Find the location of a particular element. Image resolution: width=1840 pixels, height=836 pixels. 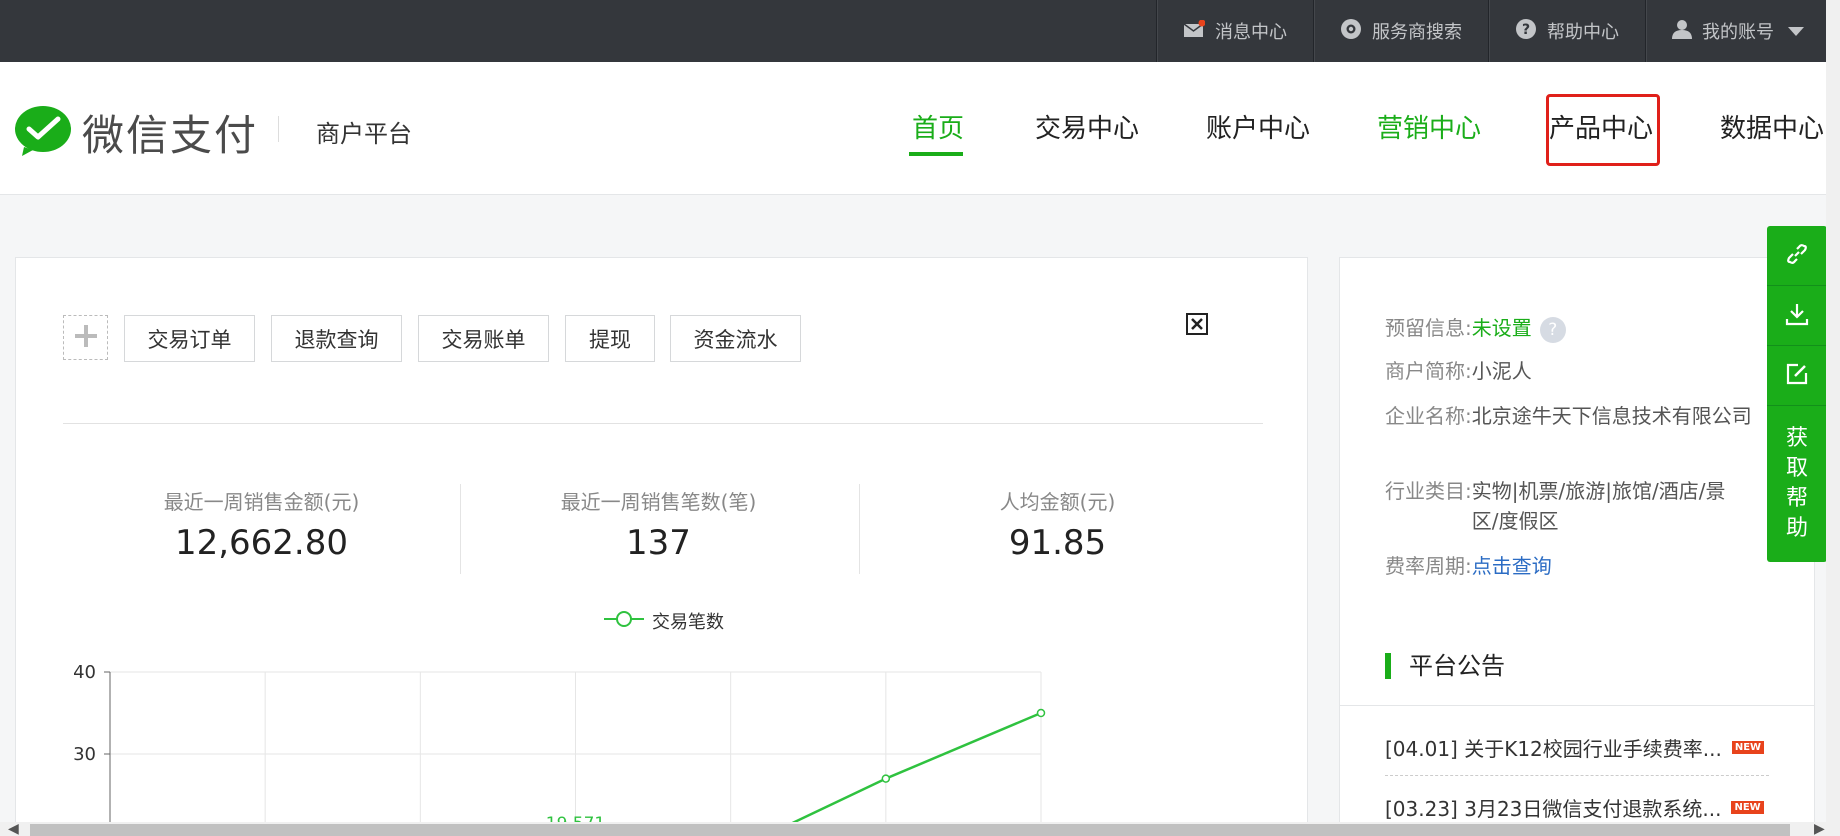

reserve-info-label: 预留信息: is located at coordinates (1428, 328).